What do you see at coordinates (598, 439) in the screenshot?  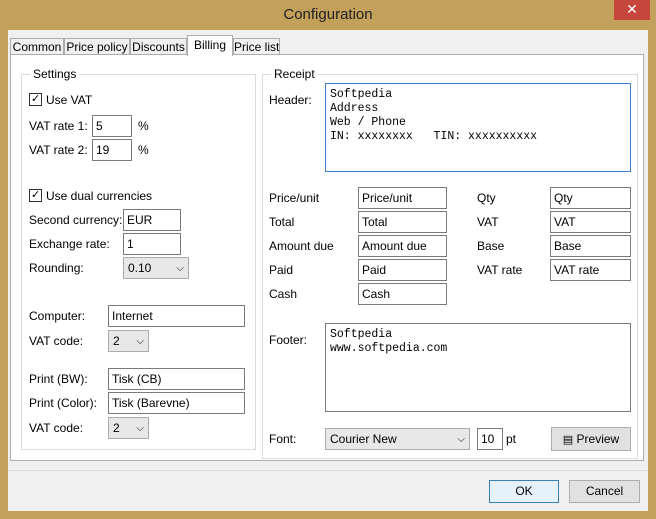 I see `preview-button-label: Preview` at bounding box center [598, 439].